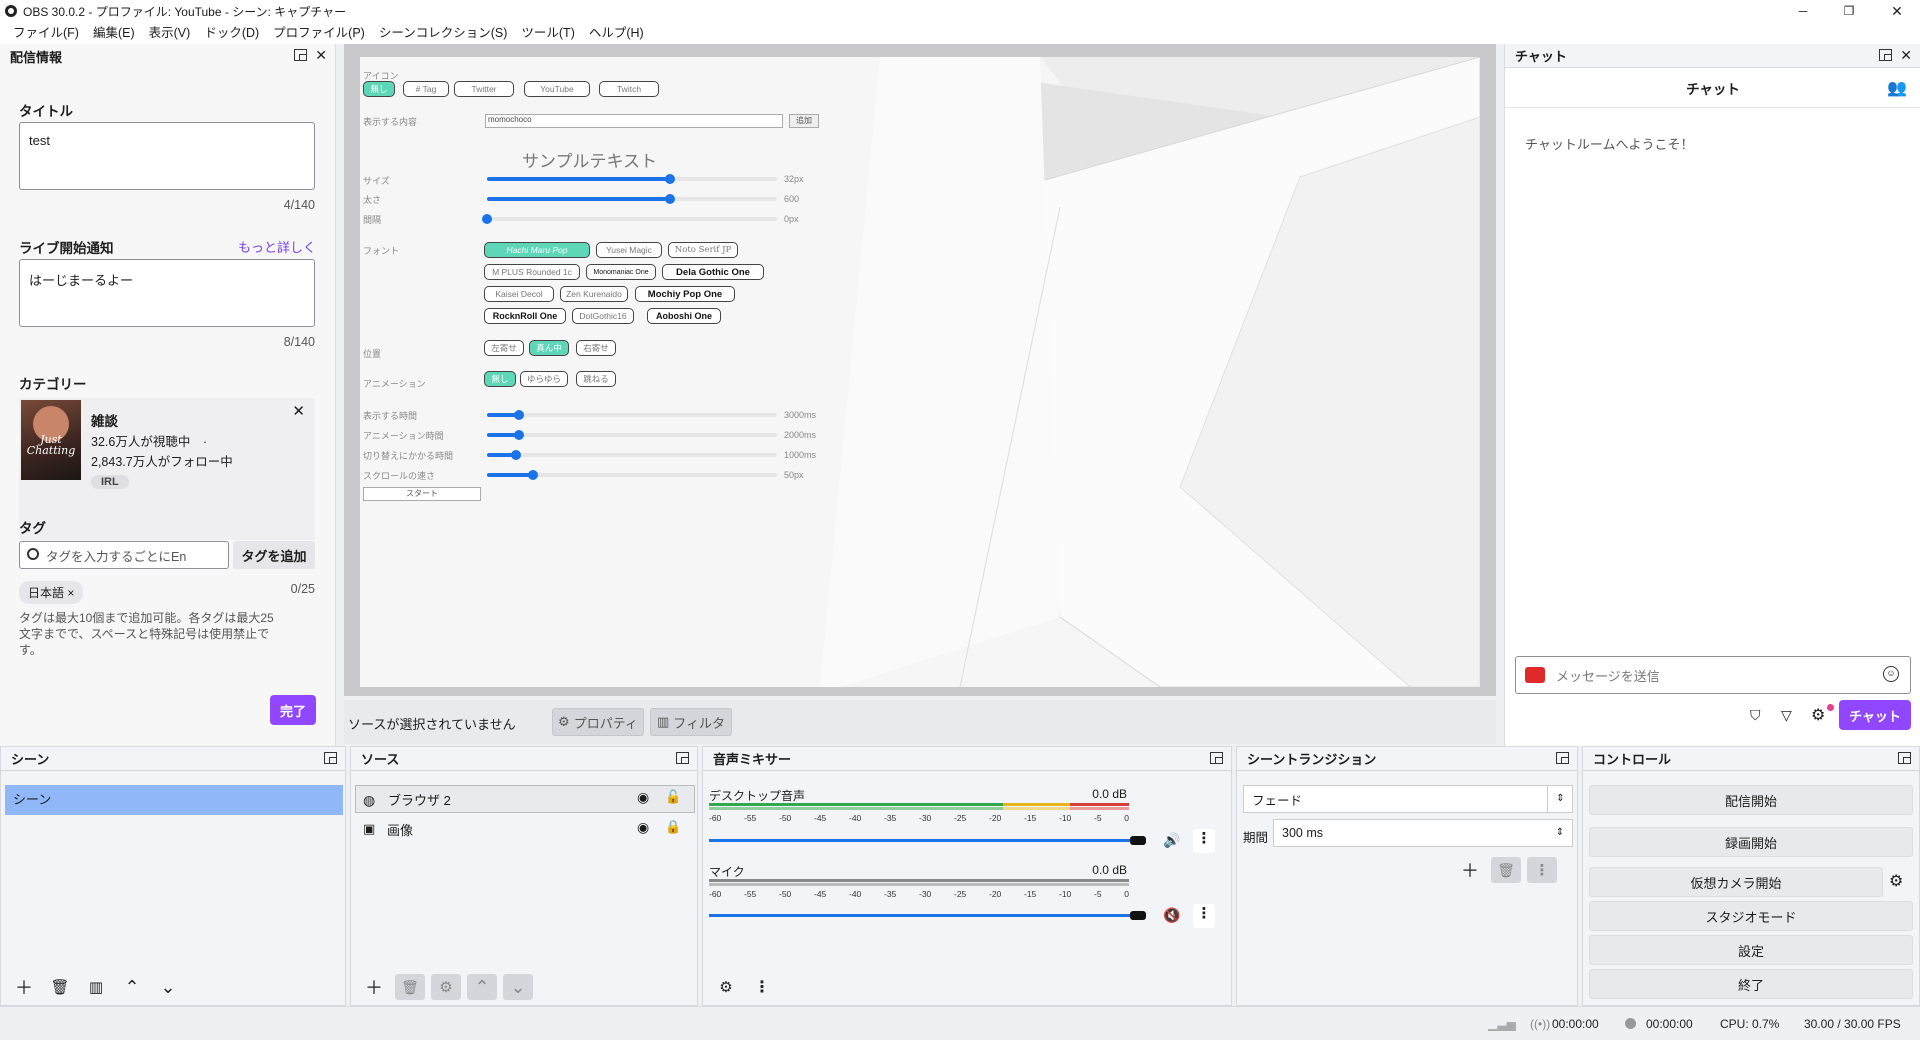 The height and width of the screenshot is (1040, 1920). I want to click on tag-input: タグを入力するごとにEn, so click(124, 555).